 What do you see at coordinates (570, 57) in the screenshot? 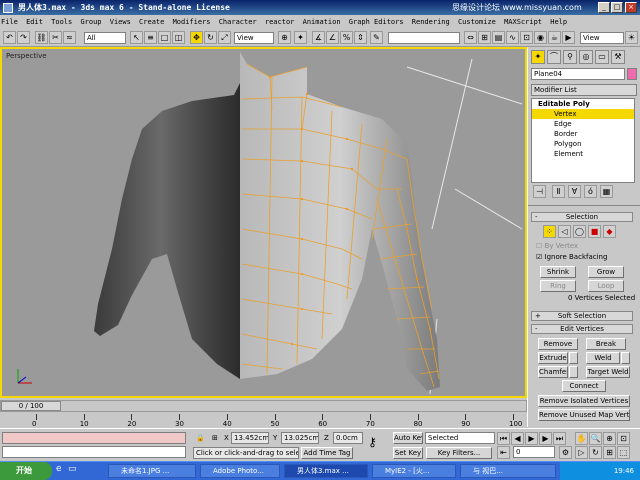
I see `hierarchy-tab-icon: ⚲` at bounding box center [570, 57].